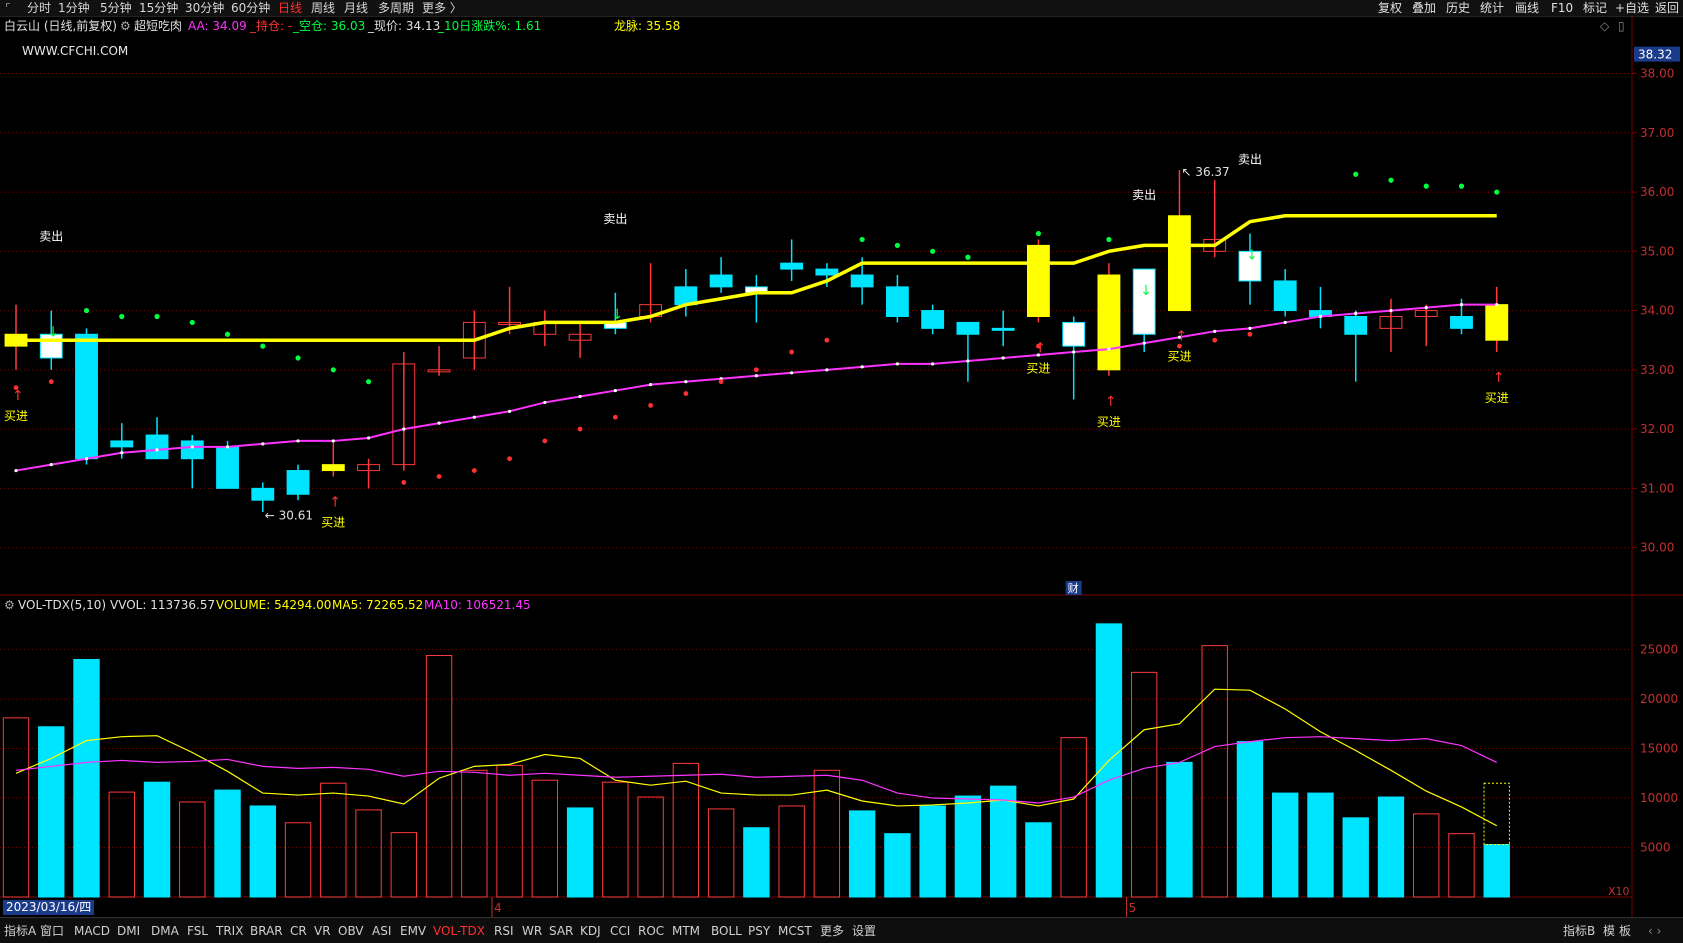 This screenshot has width=1683, height=943. I want to click on tab-window: 窗口, so click(52, 931).